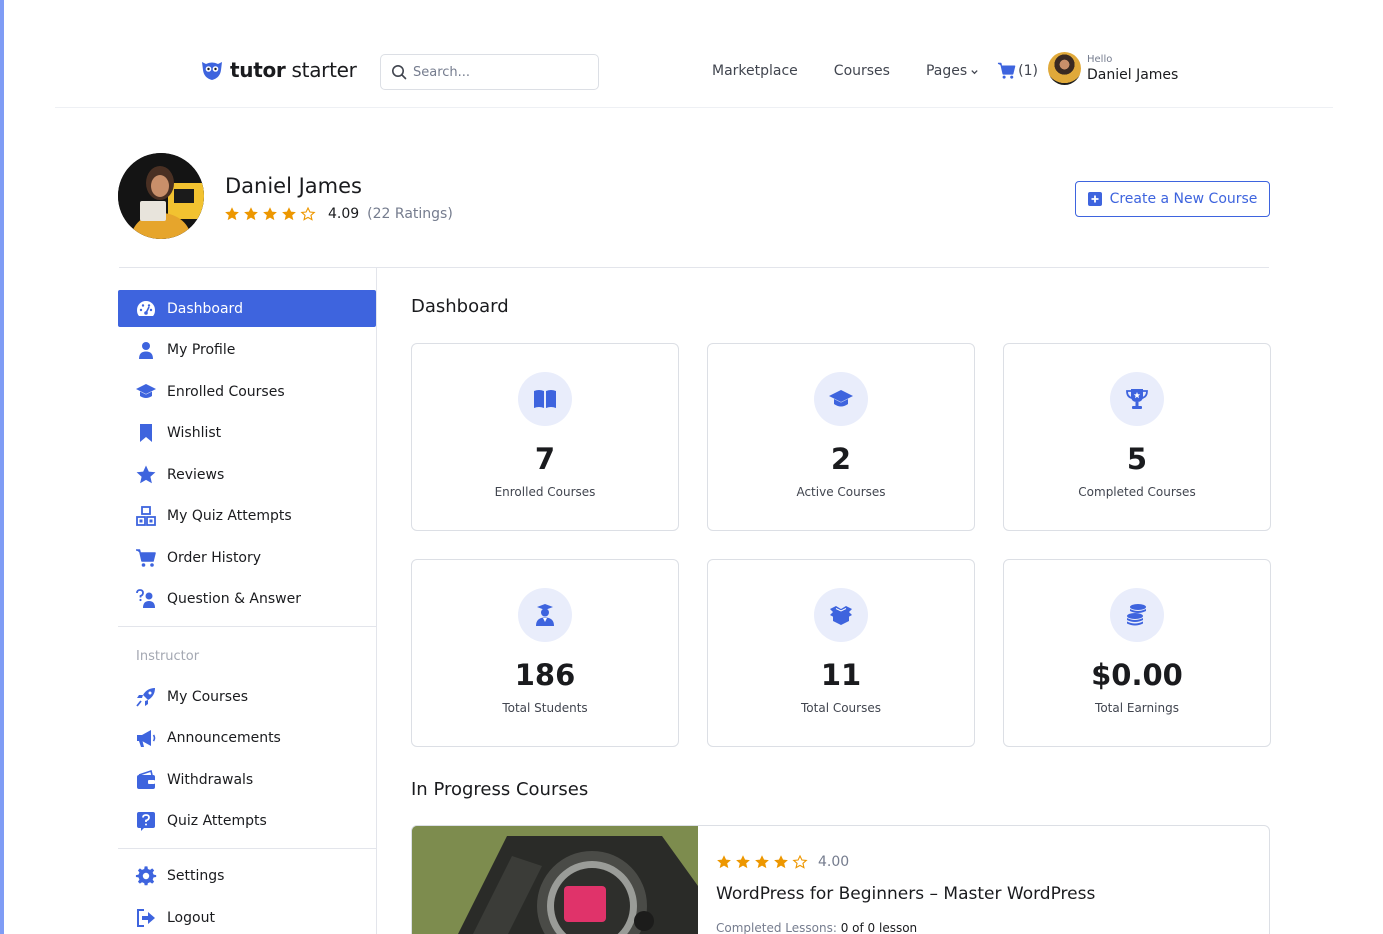  I want to click on owl-logo-icon, so click(212, 71).